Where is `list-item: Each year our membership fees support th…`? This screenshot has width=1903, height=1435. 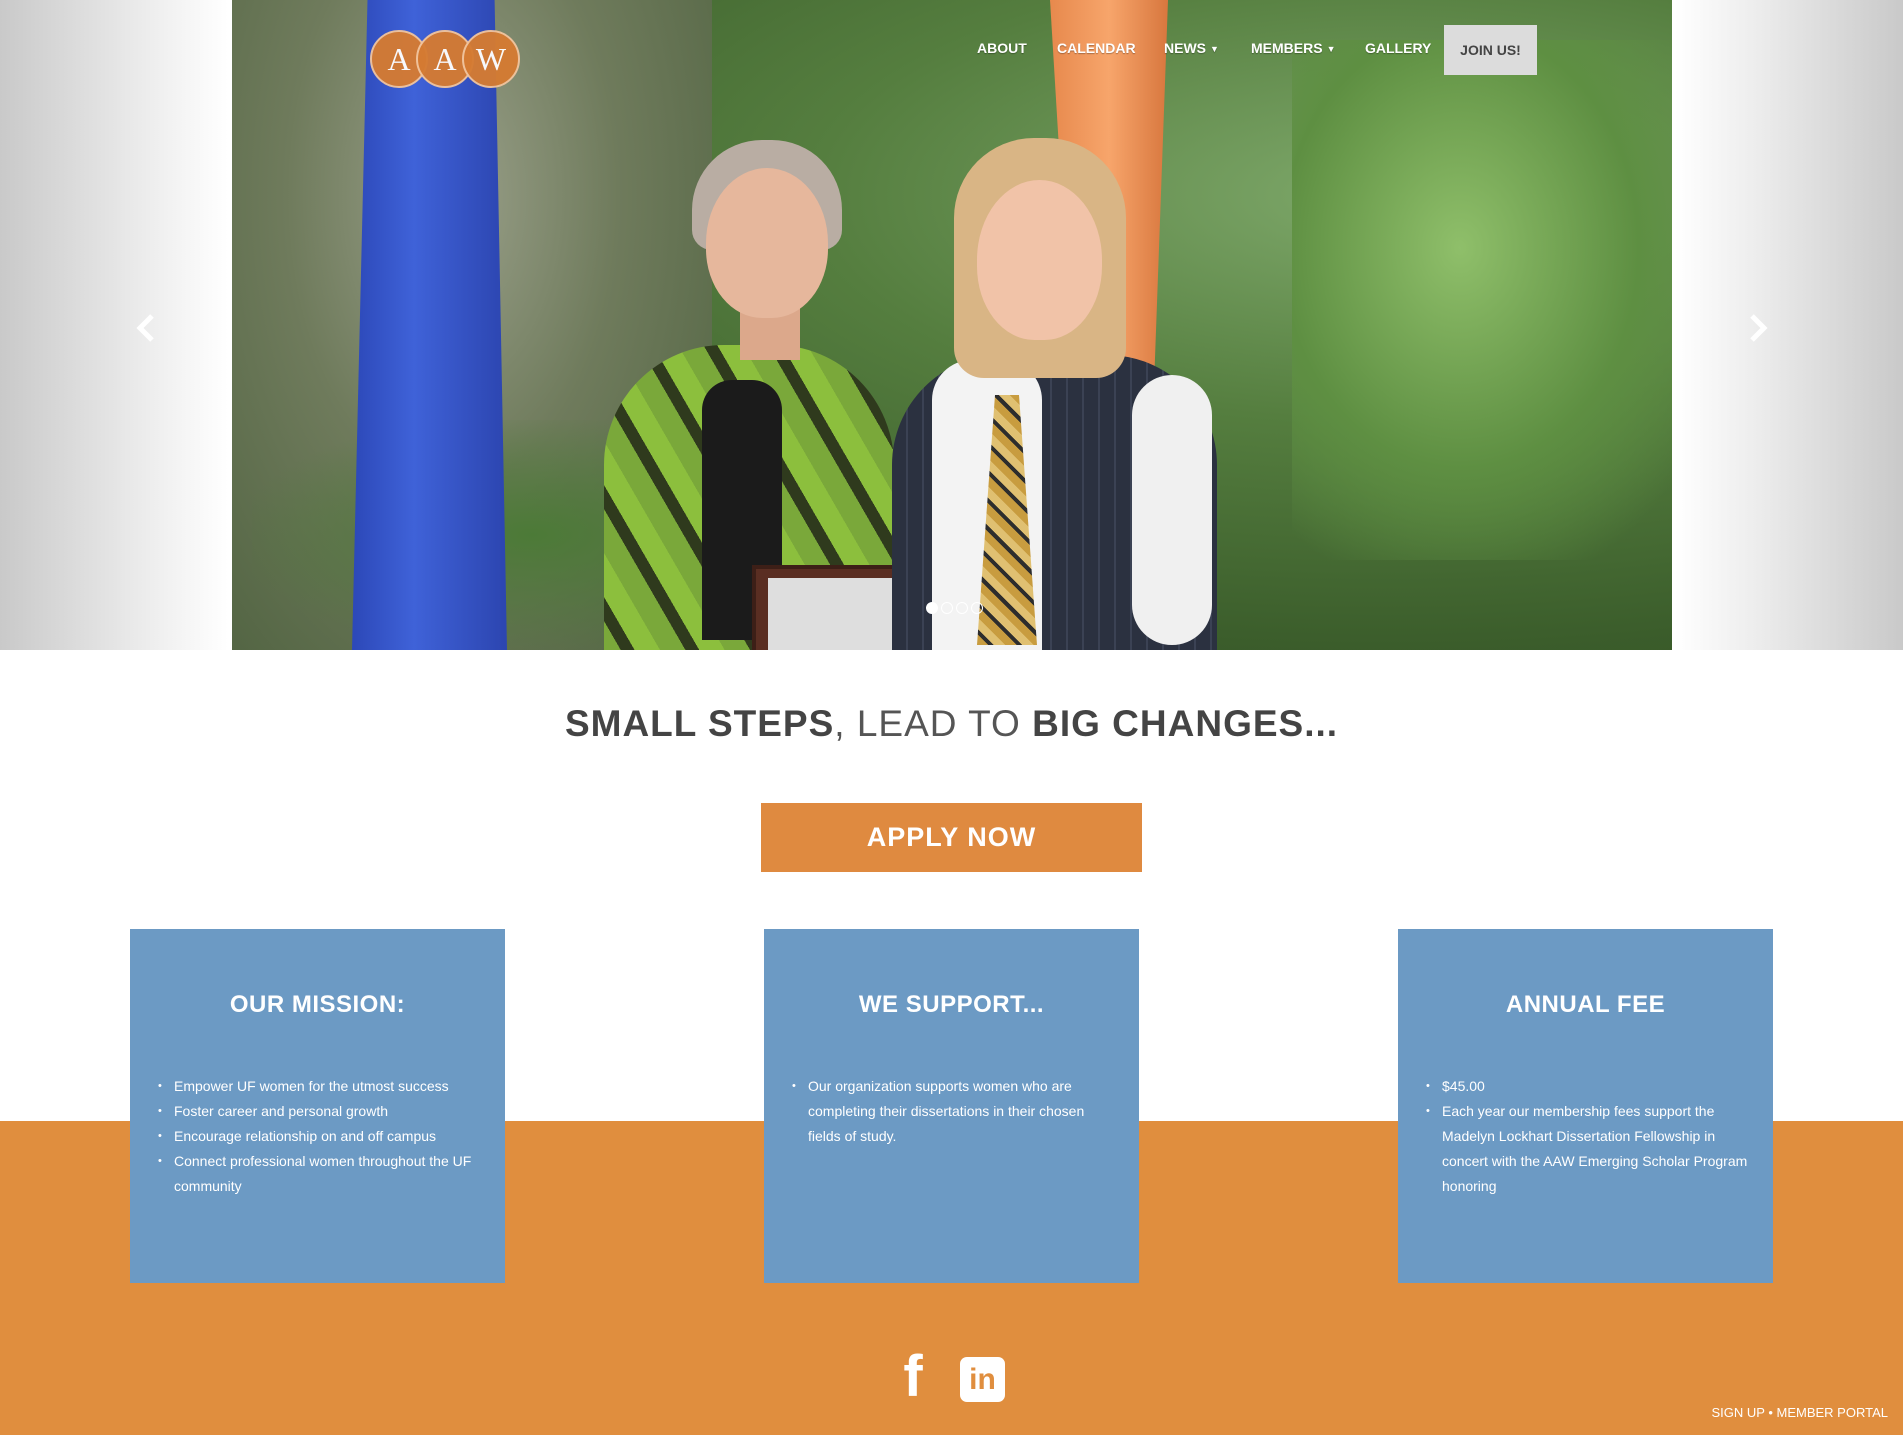
list-item: Each year our membership fees support th… is located at coordinates (1589, 1149).